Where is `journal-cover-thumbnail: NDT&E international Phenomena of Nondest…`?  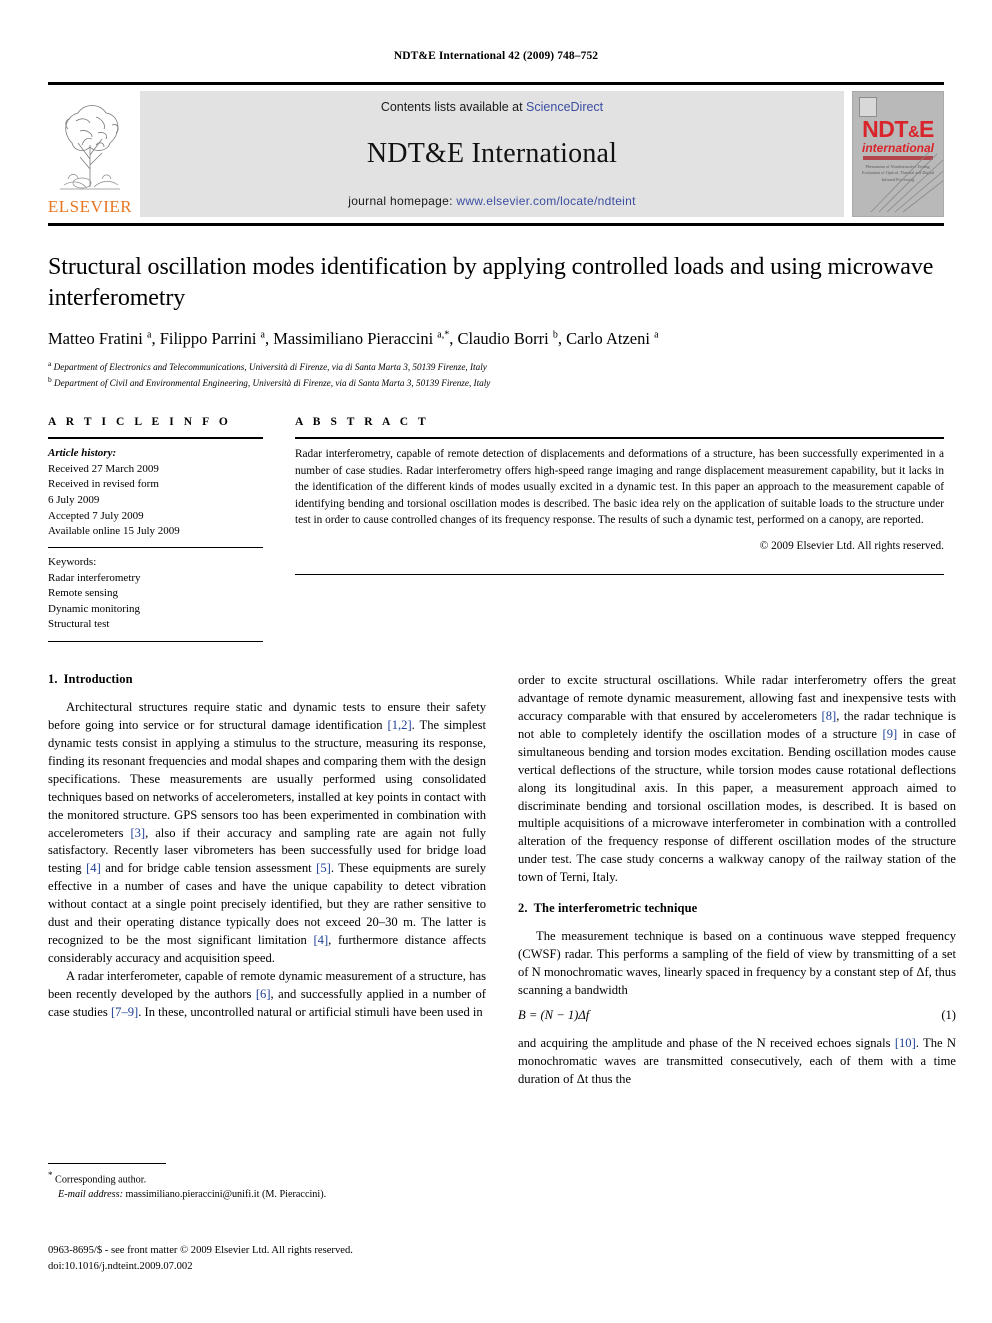
journal-cover-thumbnail: NDT&E international Phenomena of Nondest… is located at coordinates (898, 154).